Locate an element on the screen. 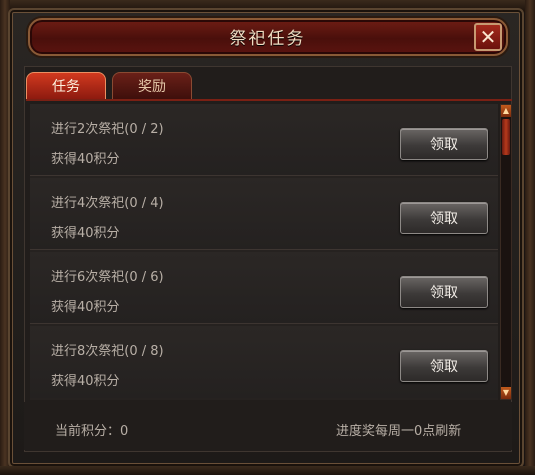 The image size is (535, 475). scroll-down-arrow-icon: ▼ is located at coordinates (506, 393).